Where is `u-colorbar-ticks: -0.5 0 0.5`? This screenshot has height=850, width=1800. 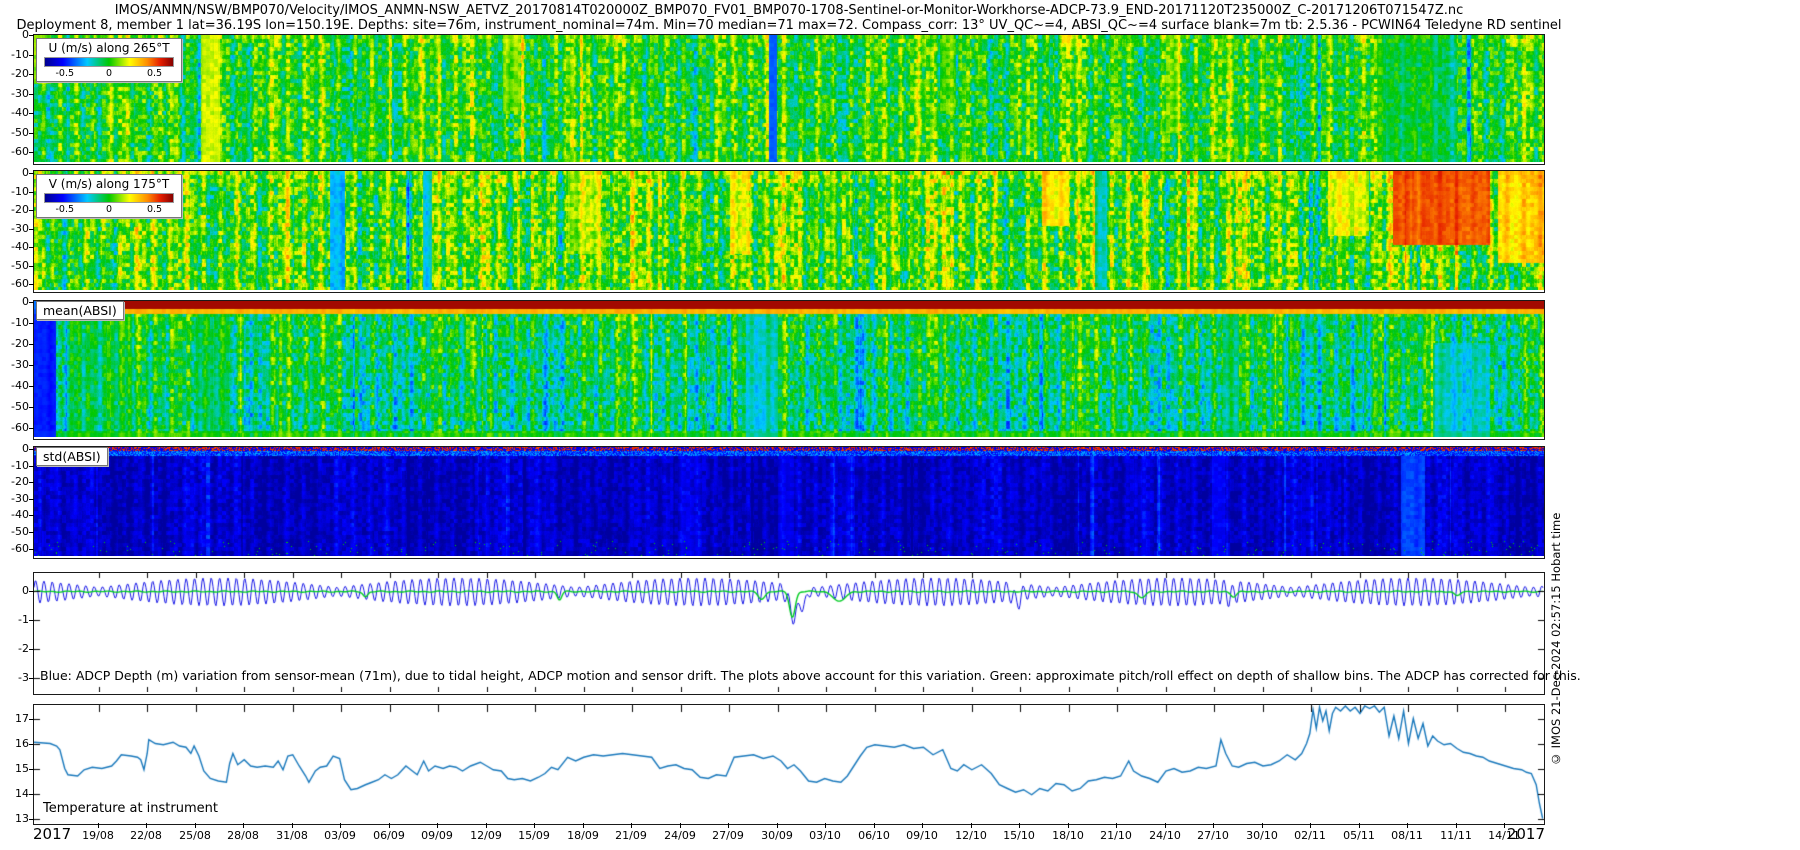 u-colorbar-ticks: -0.5 0 0.5 is located at coordinates (109, 73).